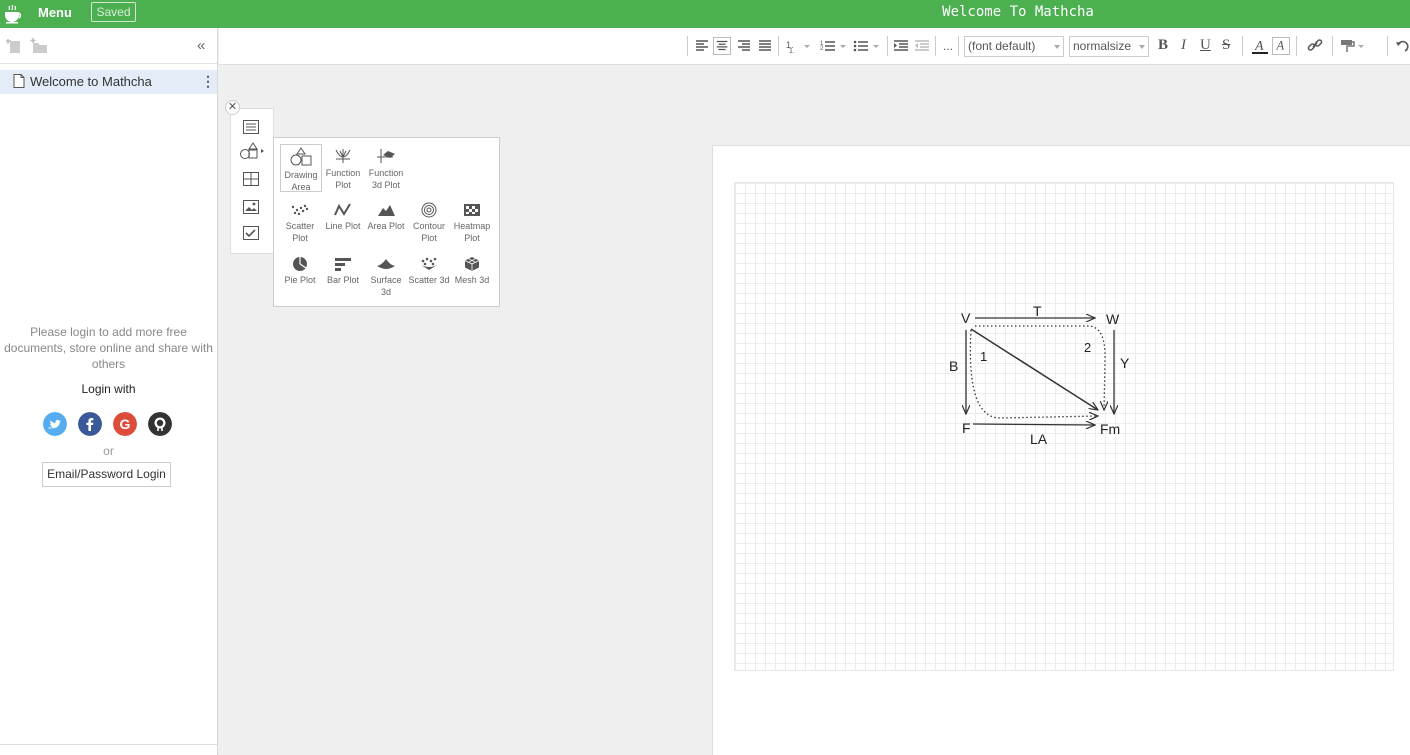 The image size is (1410, 755). Describe the element at coordinates (300, 210) in the screenshot. I see `scatter-plot-icon` at that location.